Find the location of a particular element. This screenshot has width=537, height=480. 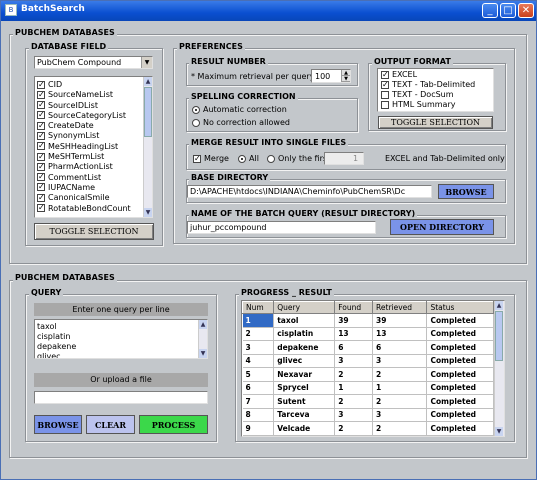

base-dir-browse-button: BROWSE is located at coordinates (466, 191).